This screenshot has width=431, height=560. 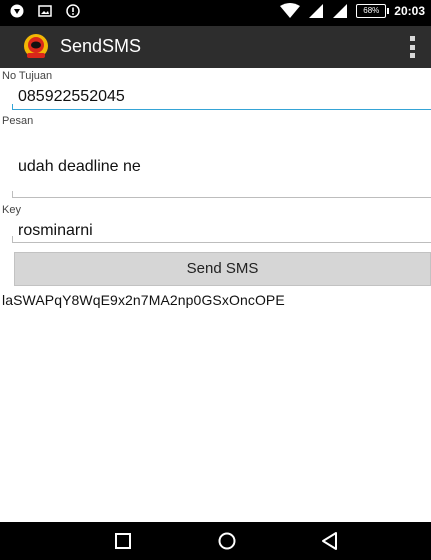 What do you see at coordinates (18, 121) in the screenshot?
I see `message-label: Pesan` at bounding box center [18, 121].